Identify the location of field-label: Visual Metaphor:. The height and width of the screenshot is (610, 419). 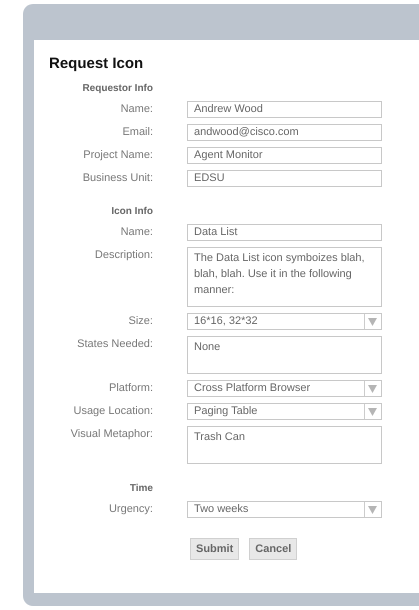
(111, 434).